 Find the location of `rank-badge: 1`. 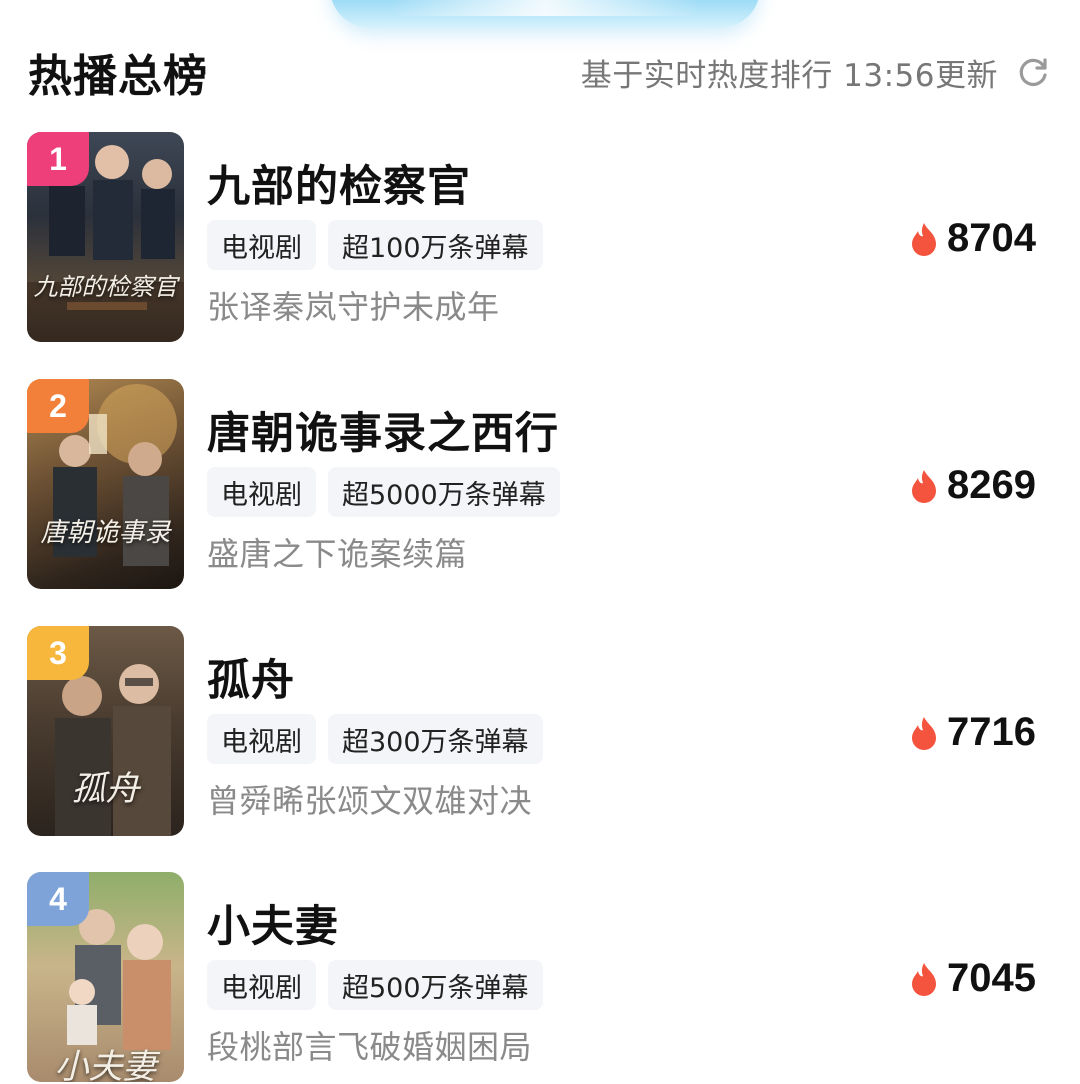

rank-badge: 1 is located at coordinates (58, 159).